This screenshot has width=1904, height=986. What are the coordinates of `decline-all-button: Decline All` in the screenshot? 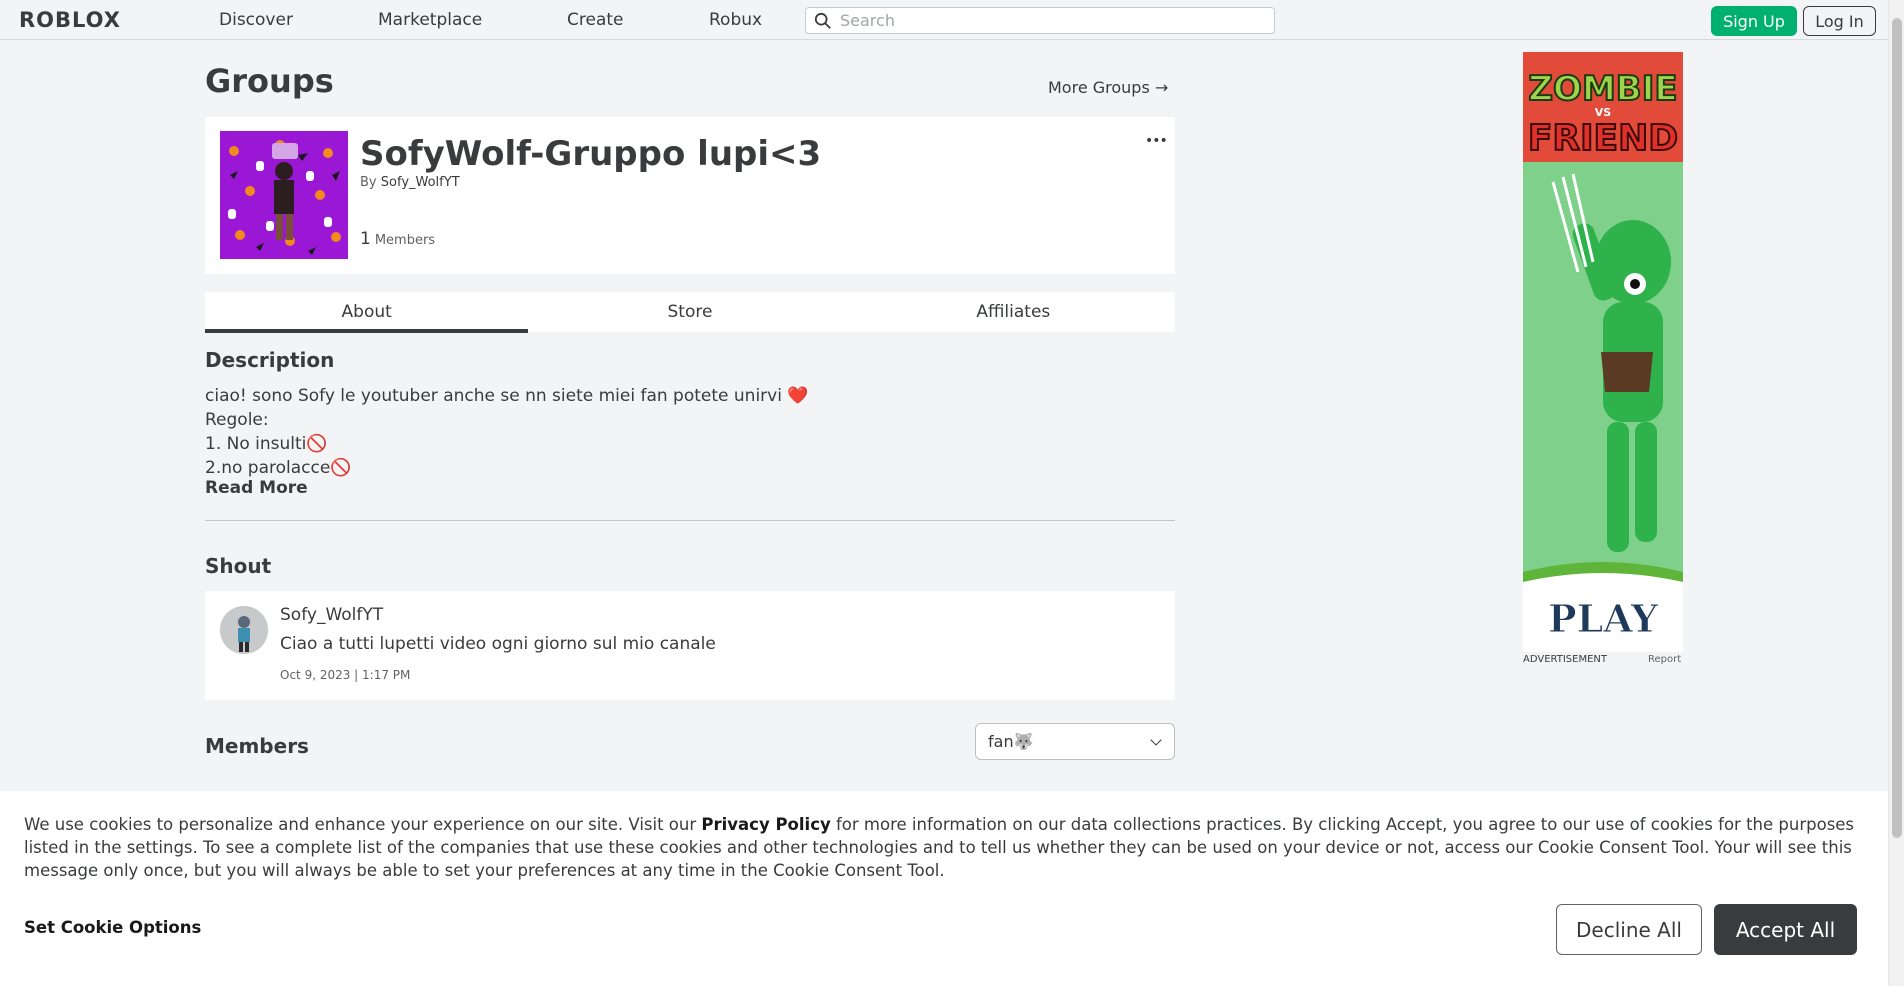 It's located at (1629, 929).